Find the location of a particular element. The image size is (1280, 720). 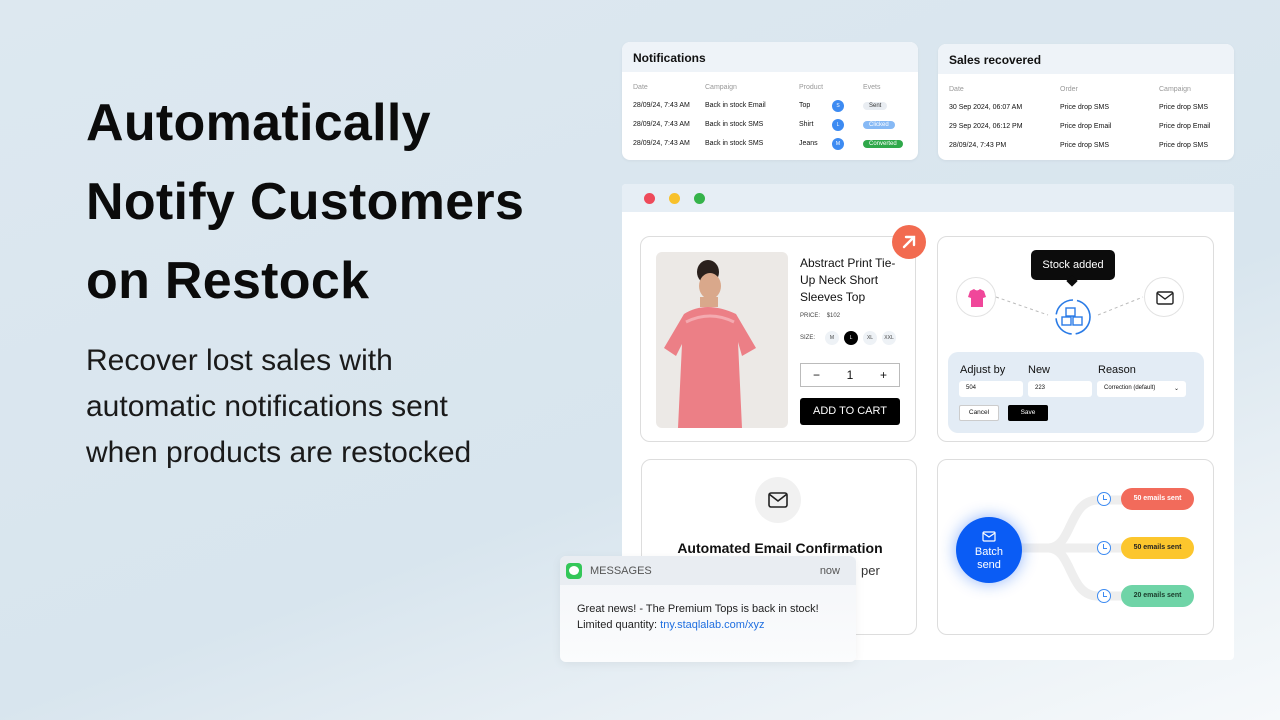

cancel-button: Cancel is located at coordinates (979, 413).